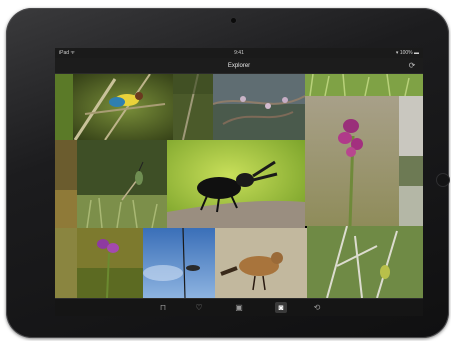 The width and height of the screenshot is (451, 341). I want to click on tab-bar: ⊓ ♡ ▣ ◙ ⟲, so click(239, 307).